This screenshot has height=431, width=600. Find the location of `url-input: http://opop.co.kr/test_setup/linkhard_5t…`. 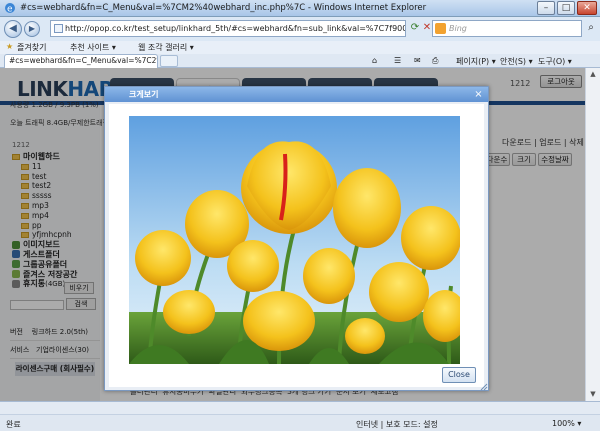

url-input: http://opop.co.kr/test_setup/linkhard_5t… is located at coordinates (228, 28).